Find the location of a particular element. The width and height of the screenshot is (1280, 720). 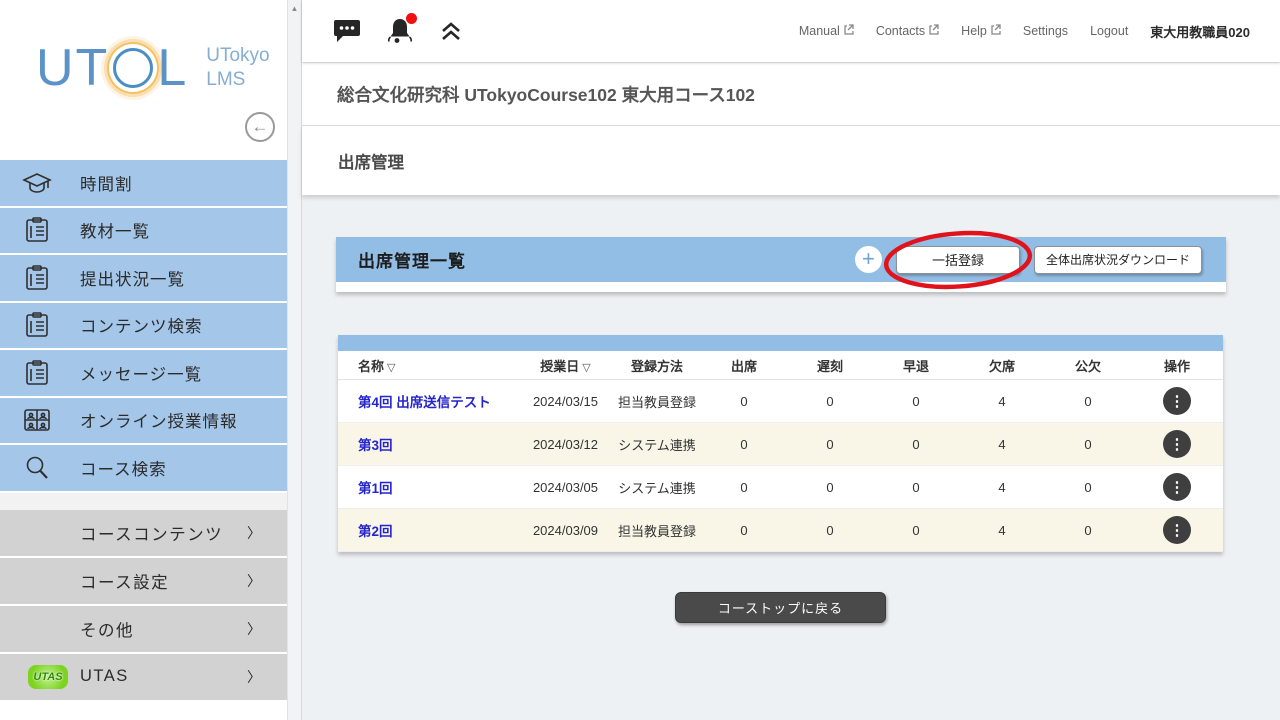

class-date: 2024/03/05 is located at coordinates (565, 487).